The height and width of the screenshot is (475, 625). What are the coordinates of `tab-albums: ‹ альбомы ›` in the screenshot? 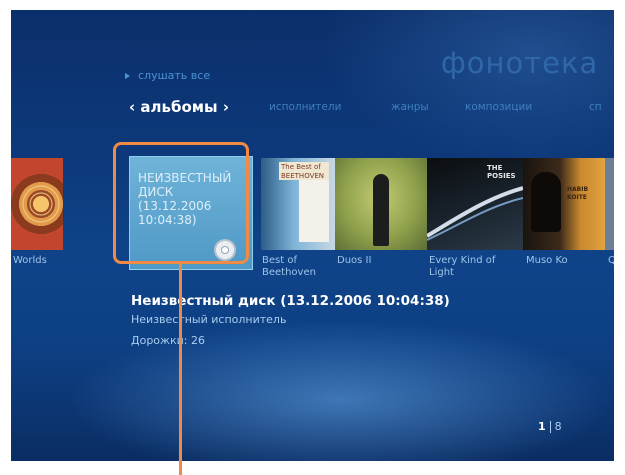 It's located at (179, 107).